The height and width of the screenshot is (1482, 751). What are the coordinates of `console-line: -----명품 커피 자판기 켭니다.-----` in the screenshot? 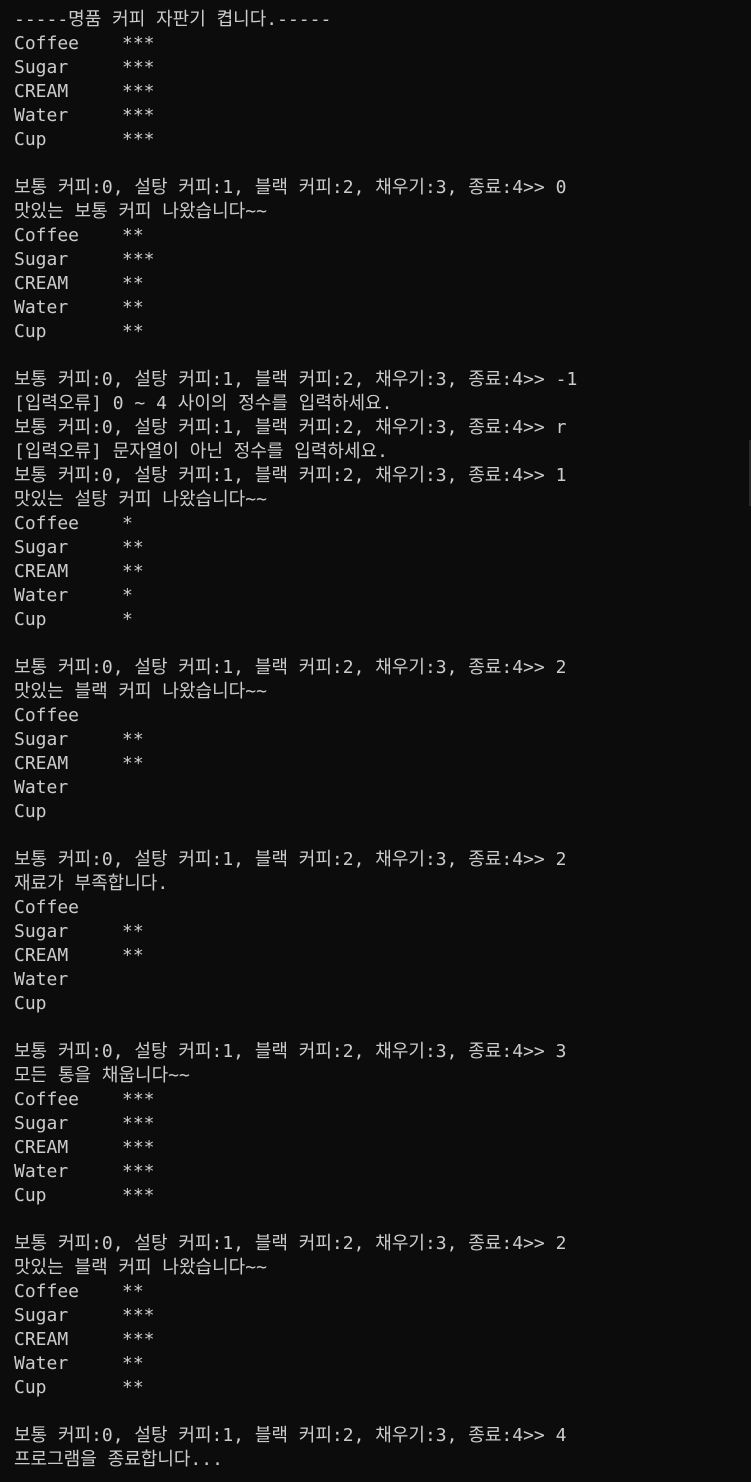 It's located at (173, 19).